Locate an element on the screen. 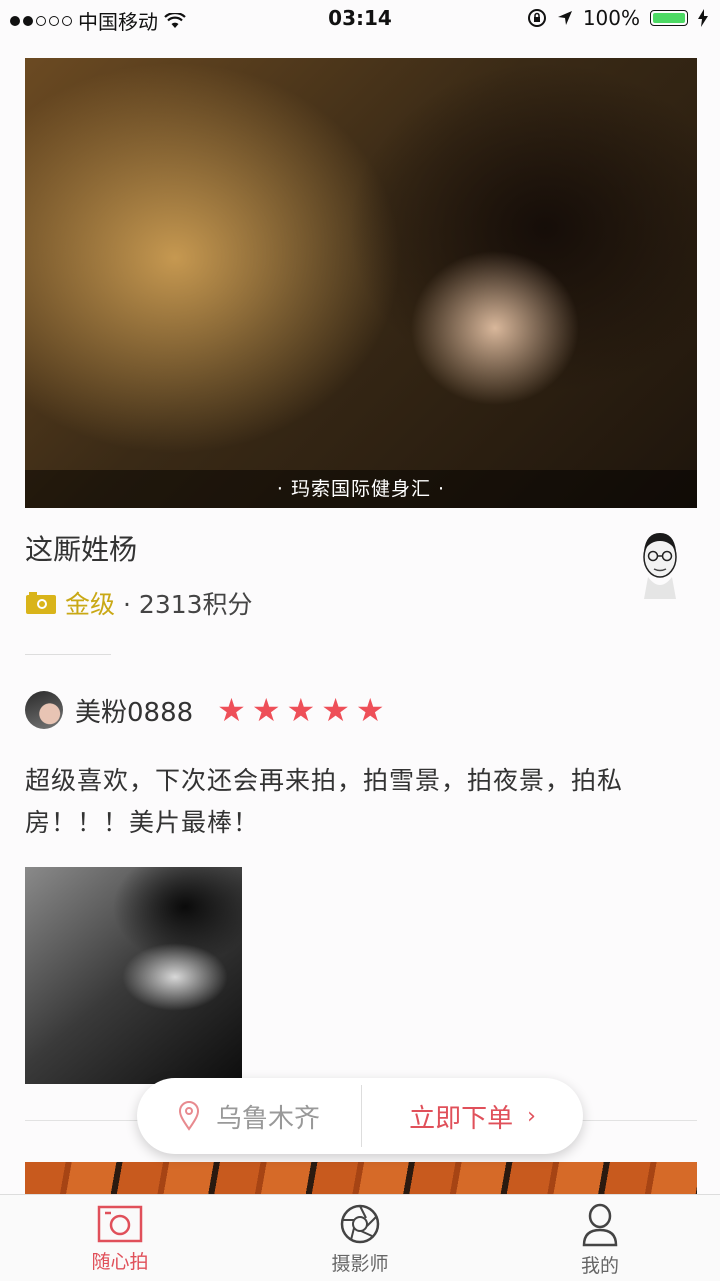 This screenshot has height=1281, width=720. next-photo-preview is located at coordinates (361, 1179).